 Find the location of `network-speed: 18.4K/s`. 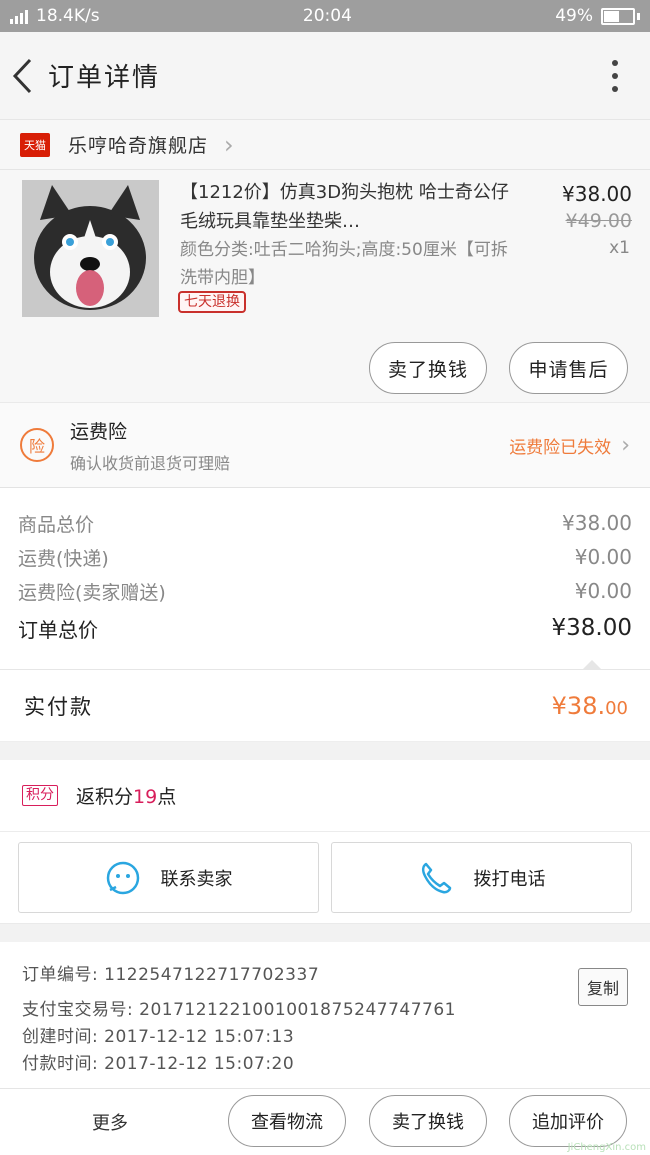

network-speed: 18.4K/s is located at coordinates (68, 16).